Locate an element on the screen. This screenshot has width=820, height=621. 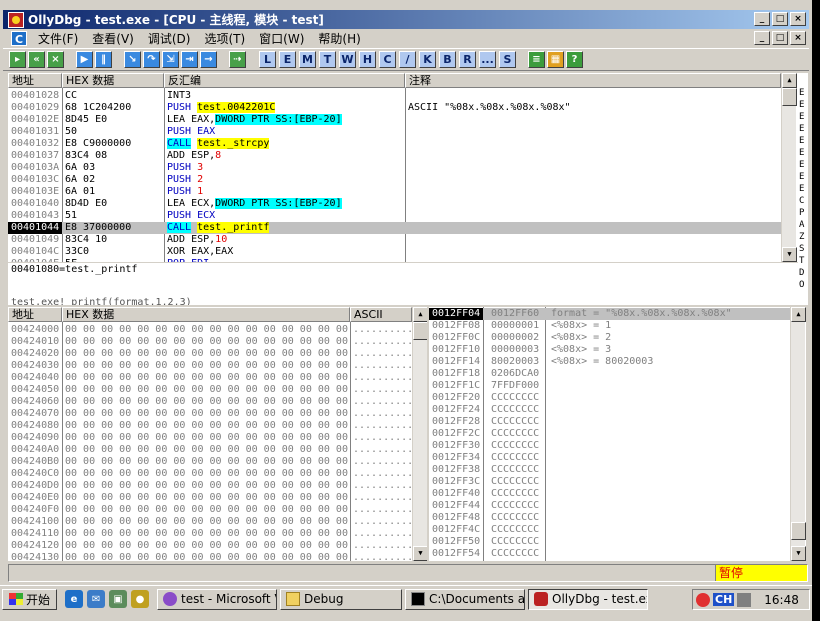
ie-icon: e is located at coordinates (74, 599).